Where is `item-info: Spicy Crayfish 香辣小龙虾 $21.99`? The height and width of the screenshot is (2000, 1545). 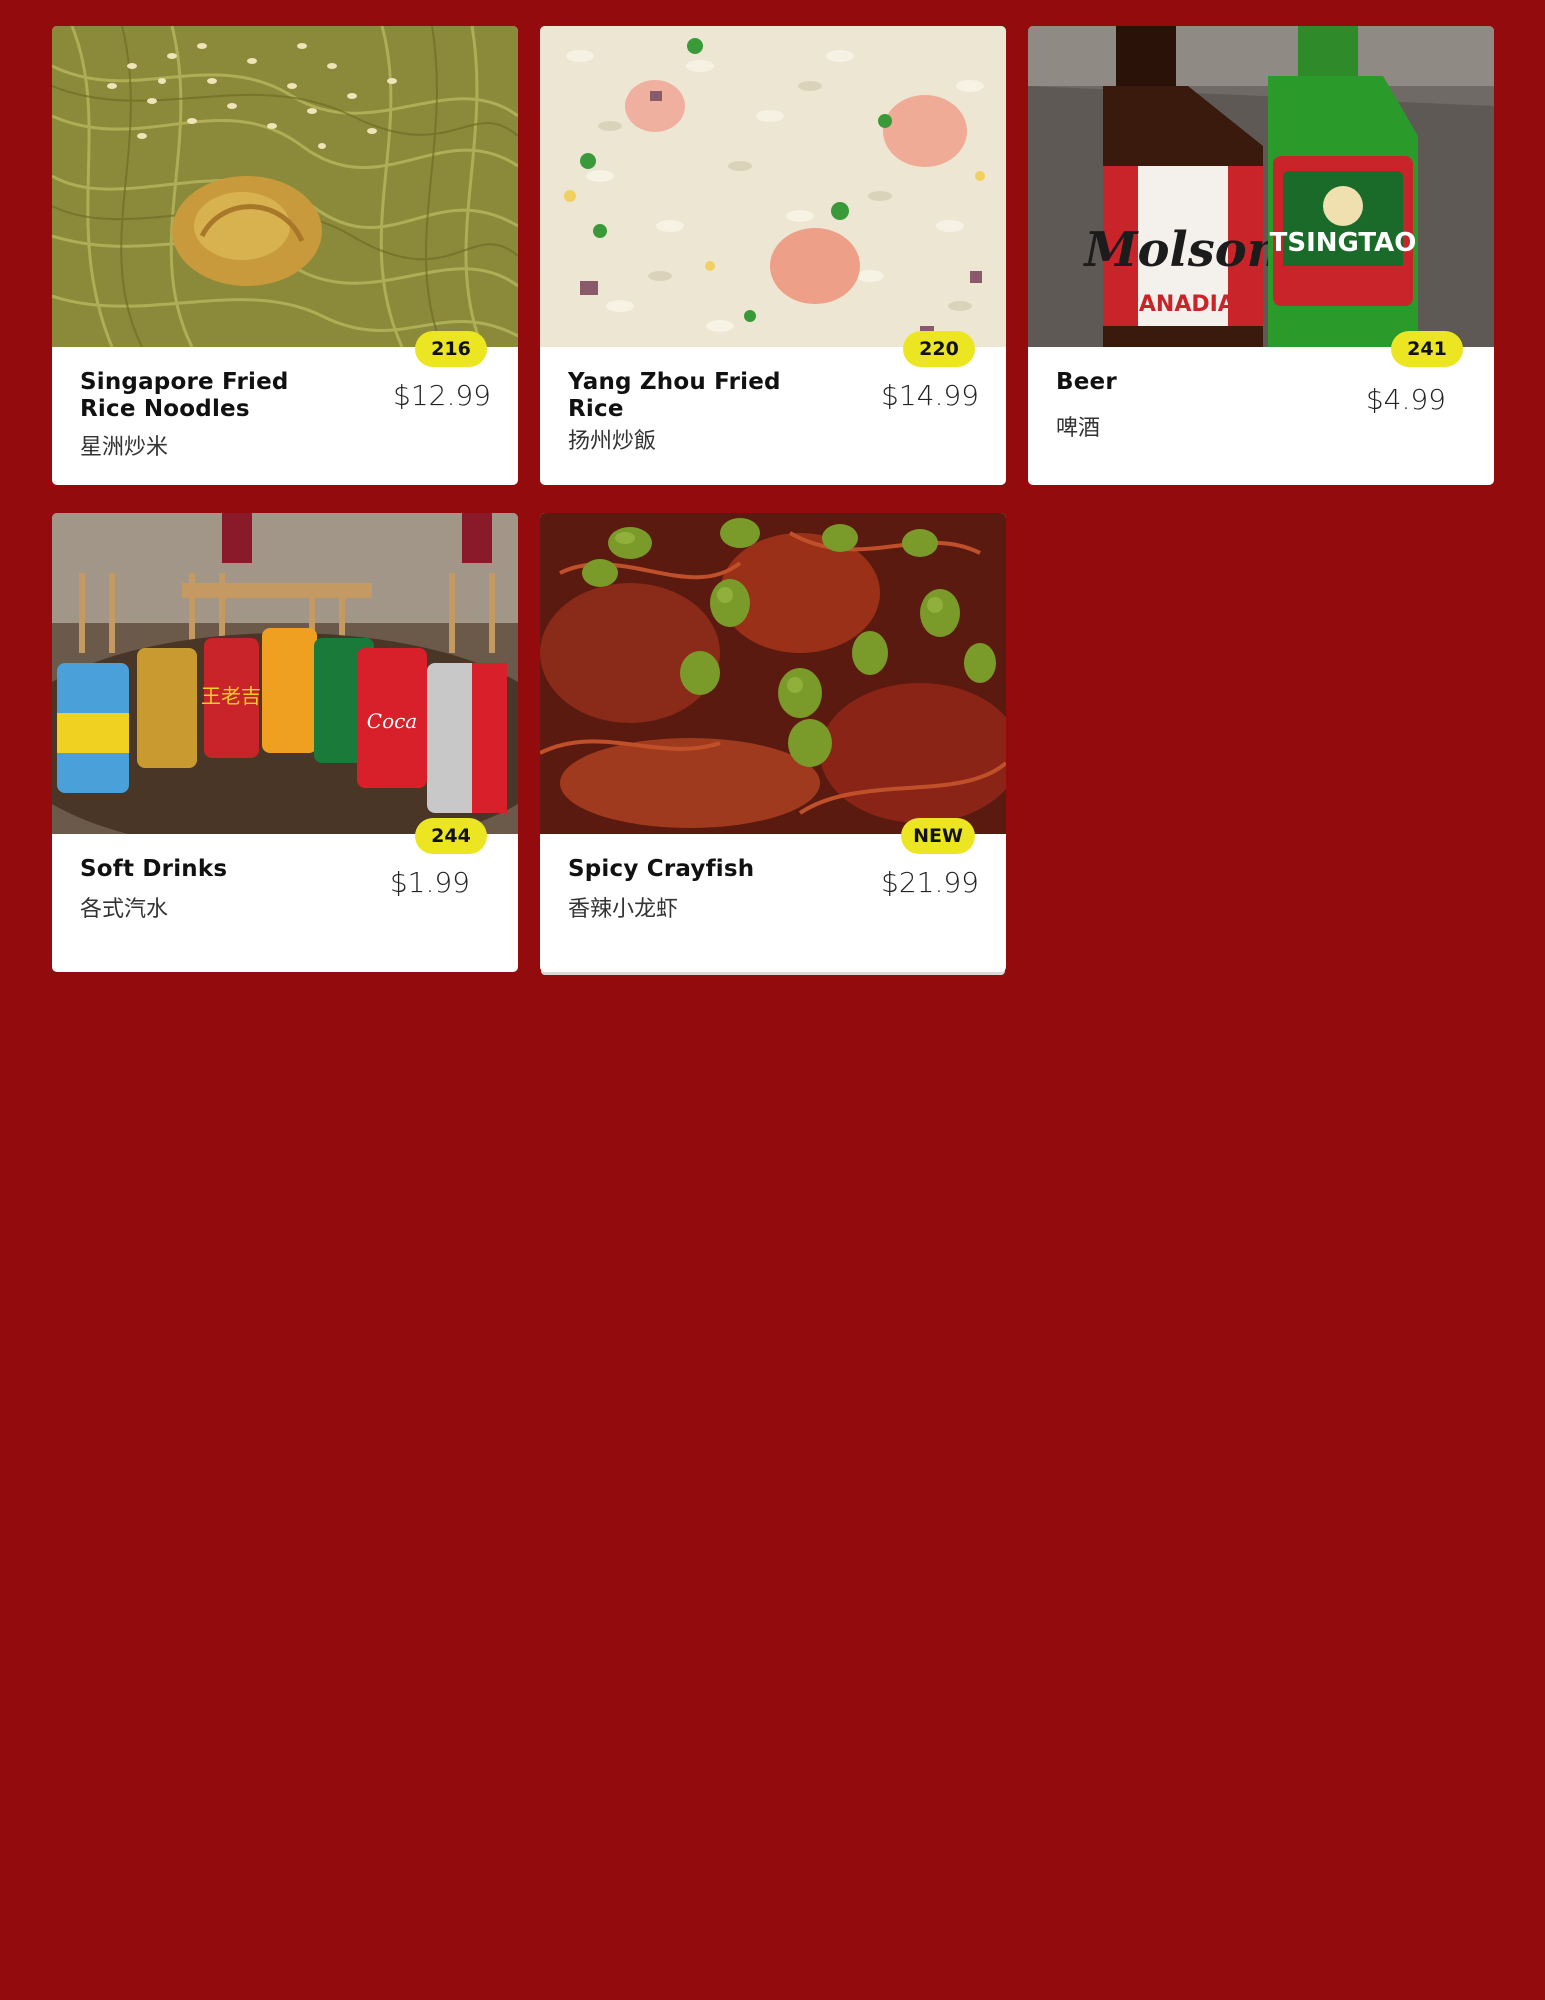 item-info: Spicy Crayfish 香辣小龙虾 $21.99 is located at coordinates (773, 903).